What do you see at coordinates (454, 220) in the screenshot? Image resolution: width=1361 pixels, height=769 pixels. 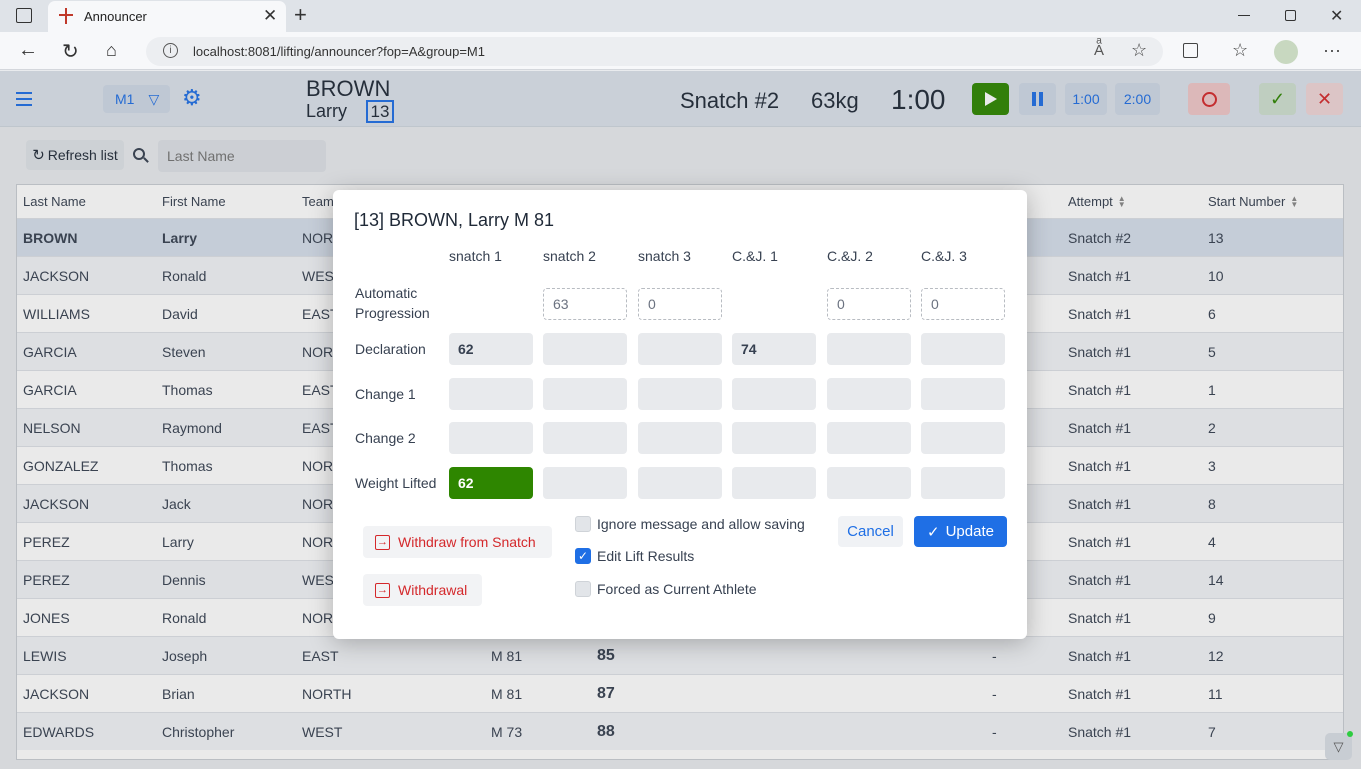 I see `dialog-title: [13] BROWN, Larry M 81` at bounding box center [454, 220].